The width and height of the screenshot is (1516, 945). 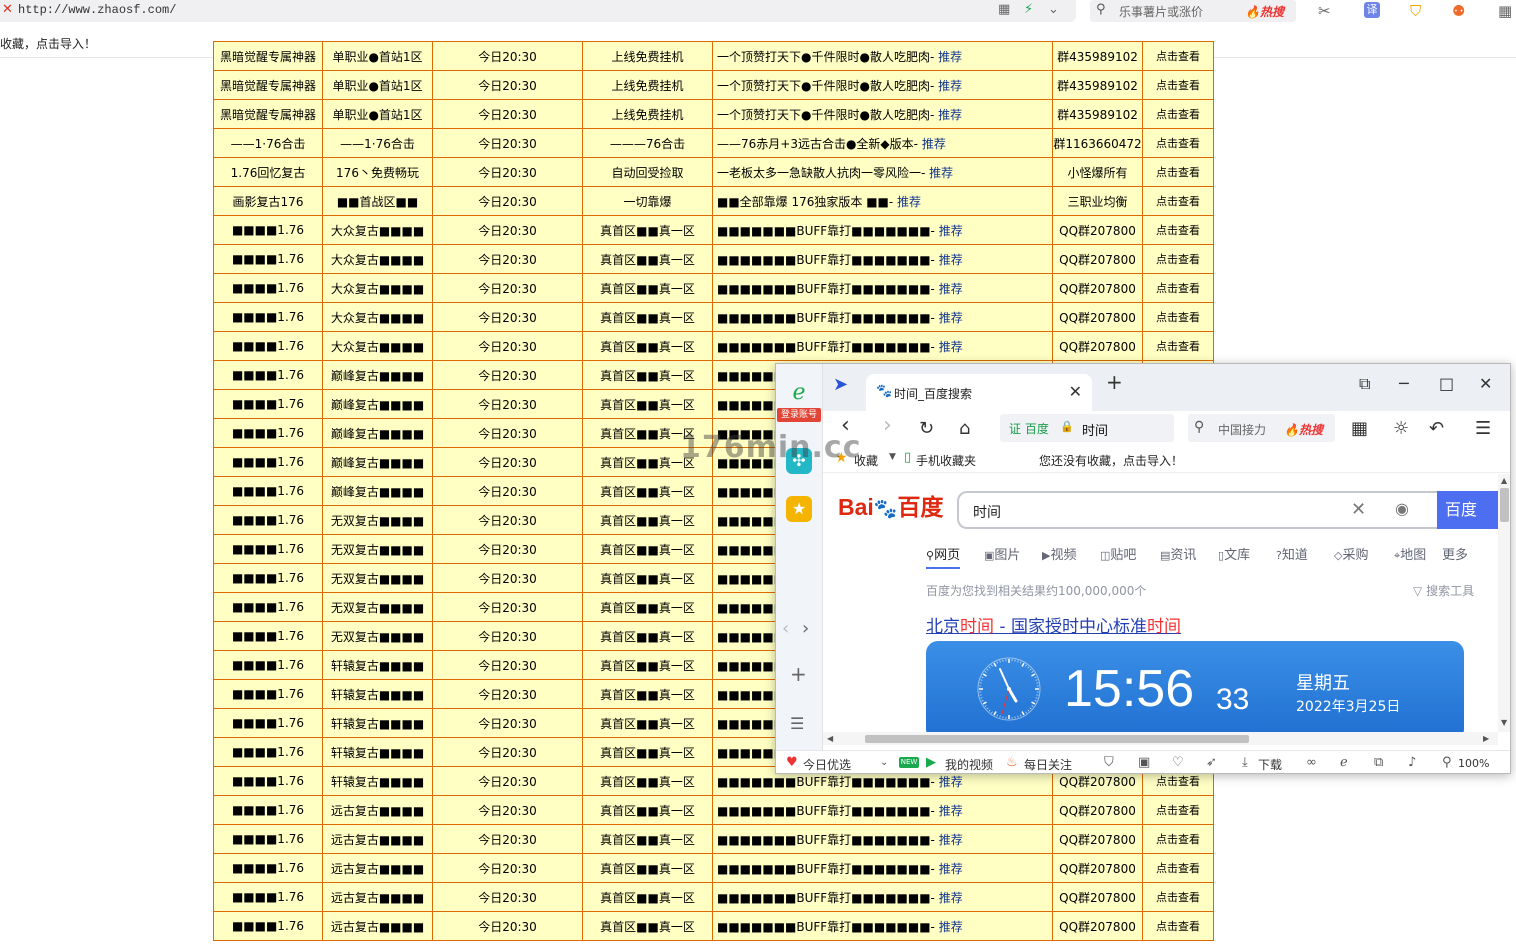 I want to click on sidebar-back-icon: ‹, so click(x=785, y=628).